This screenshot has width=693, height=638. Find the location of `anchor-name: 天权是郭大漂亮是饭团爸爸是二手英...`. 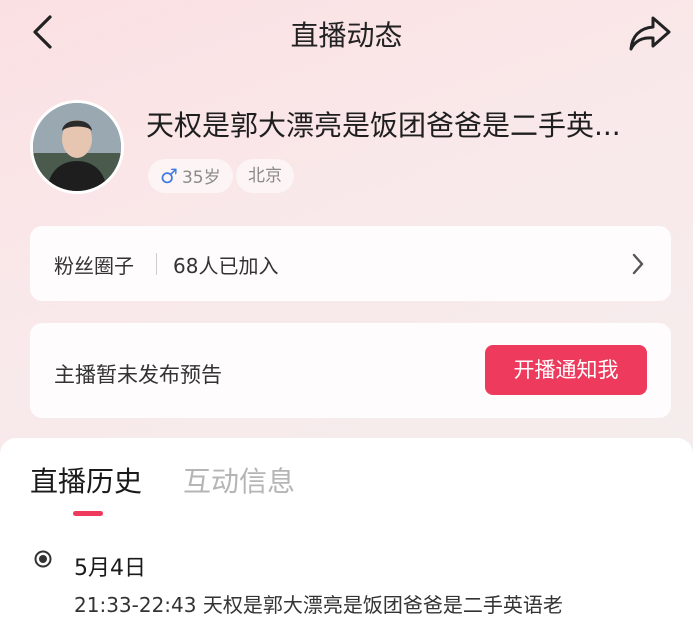

anchor-name: 天权是郭大漂亮是饭团爸爸是二手英... is located at coordinates (383, 125).